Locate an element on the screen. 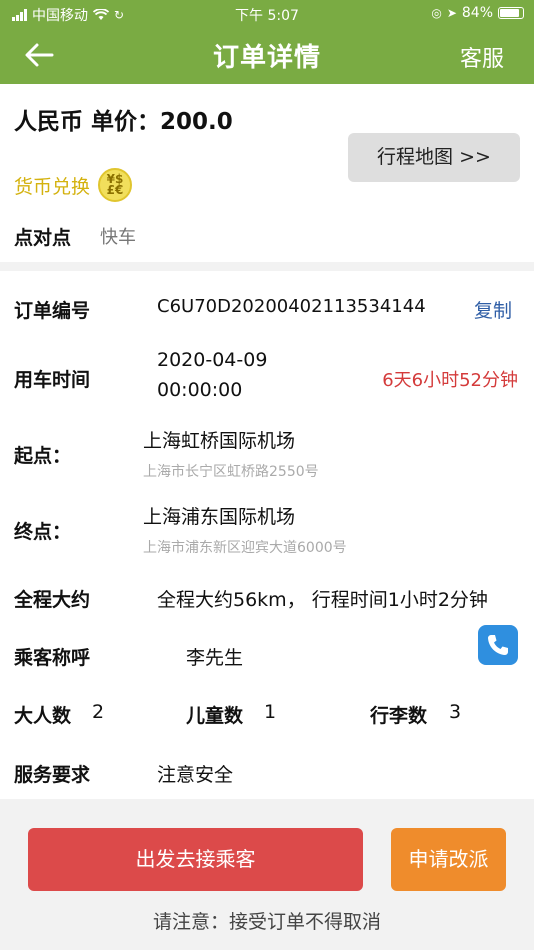 The width and height of the screenshot is (534, 950). coin-symbols: ¥$ £€ is located at coordinates (115, 184).